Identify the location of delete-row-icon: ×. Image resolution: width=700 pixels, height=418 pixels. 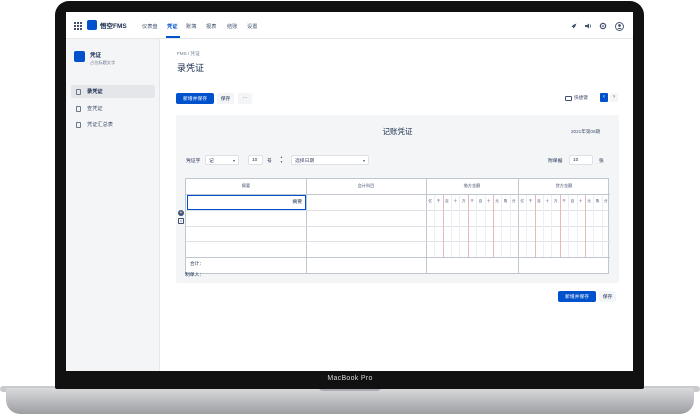
(181, 221).